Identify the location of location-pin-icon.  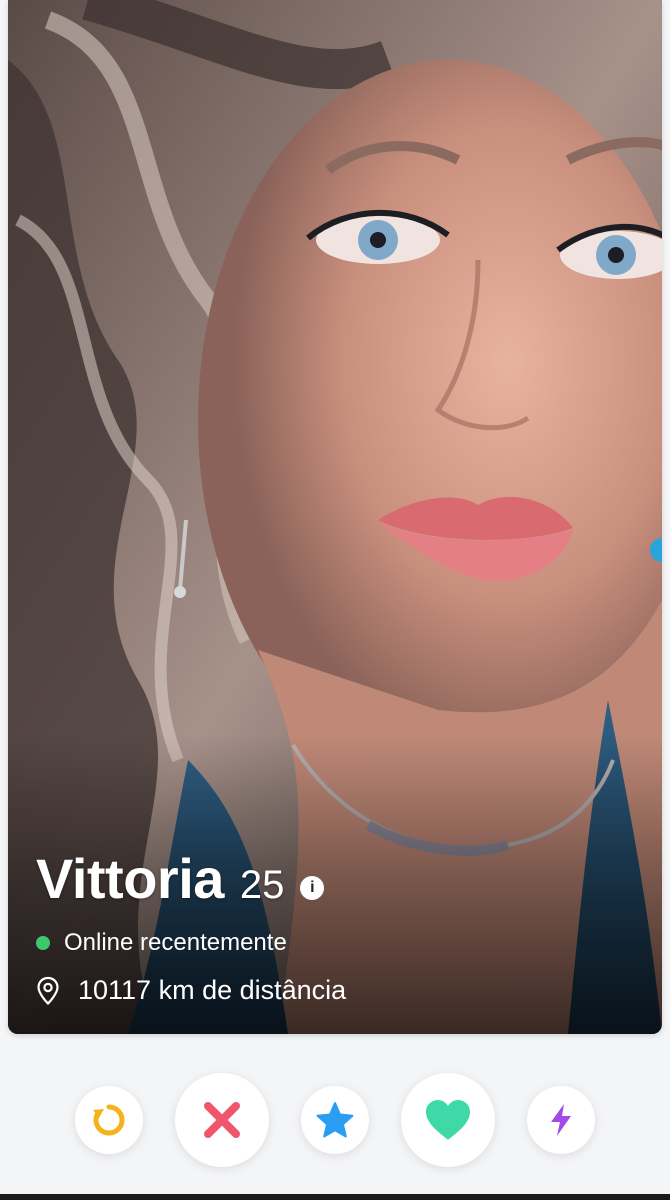
(48, 990).